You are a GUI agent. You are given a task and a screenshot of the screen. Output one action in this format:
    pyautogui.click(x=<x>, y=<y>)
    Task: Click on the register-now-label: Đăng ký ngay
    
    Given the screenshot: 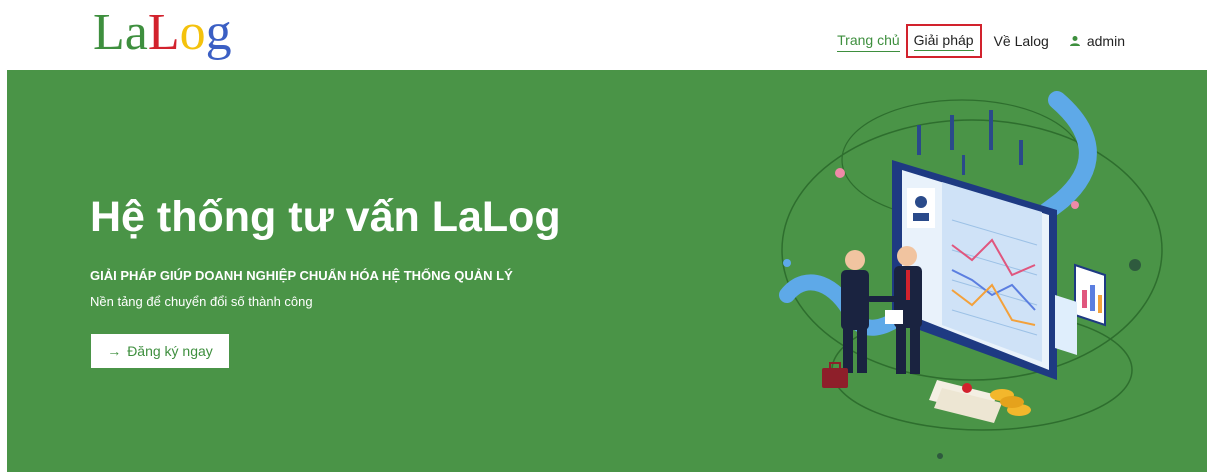 What is the action you would take?
    pyautogui.click(x=170, y=351)
    